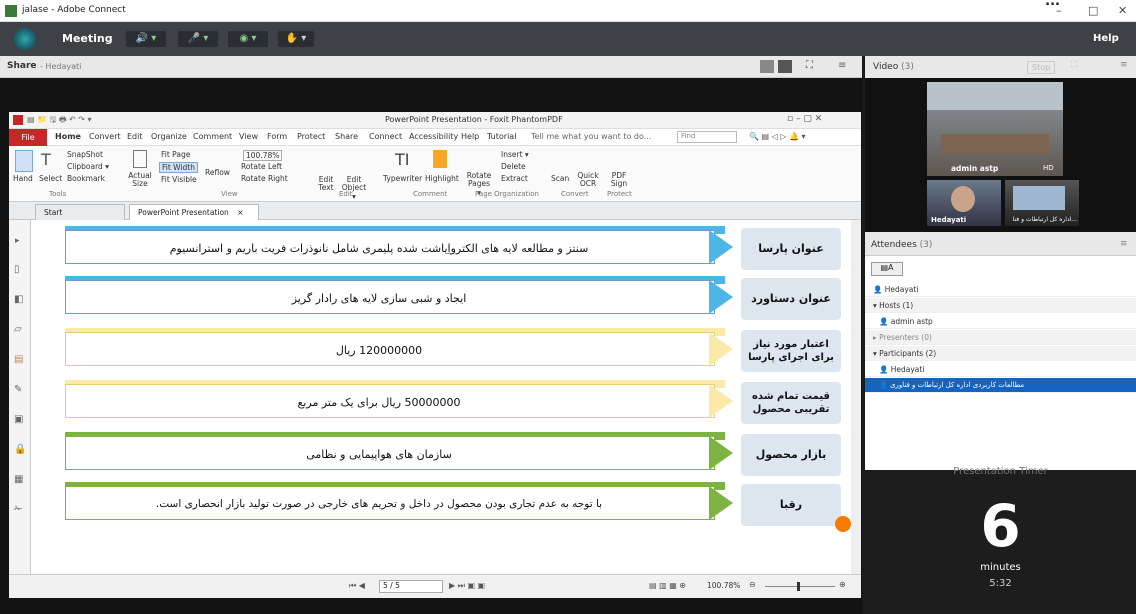  Describe the element at coordinates (28, 137) in the screenshot. I see `tab-file: File` at that location.